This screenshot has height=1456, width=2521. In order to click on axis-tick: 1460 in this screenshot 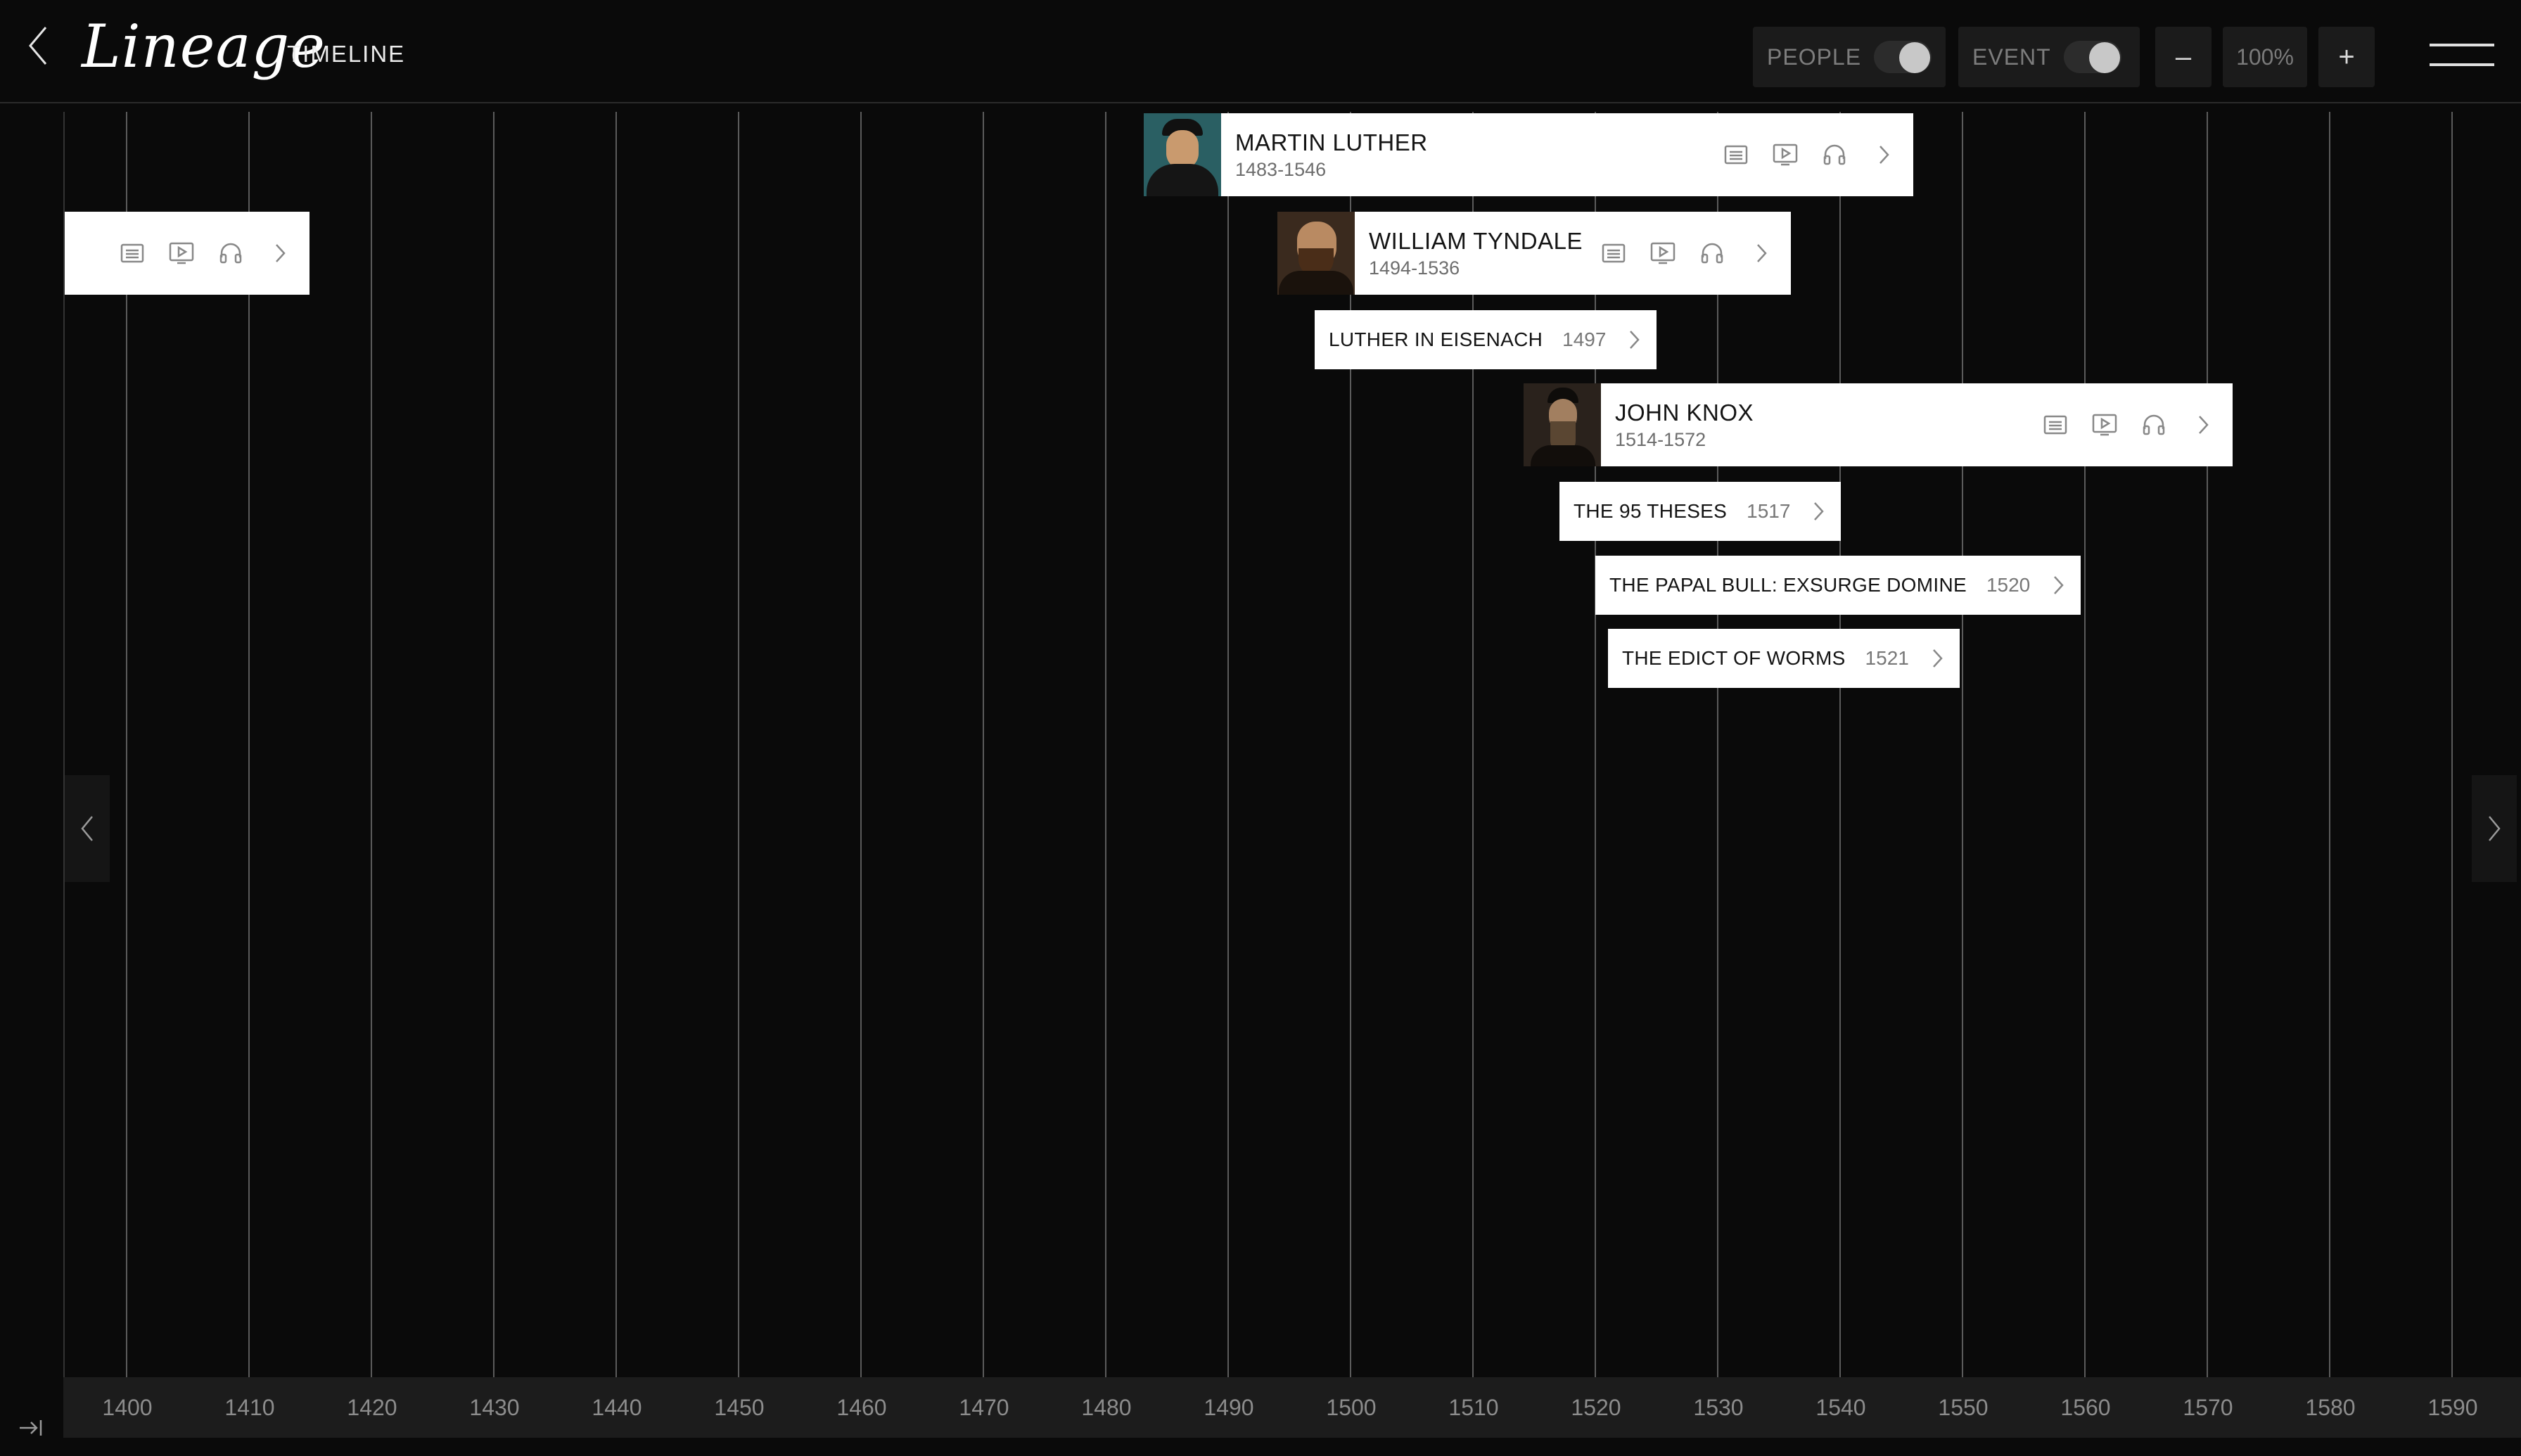, I will do `click(861, 1407)`.